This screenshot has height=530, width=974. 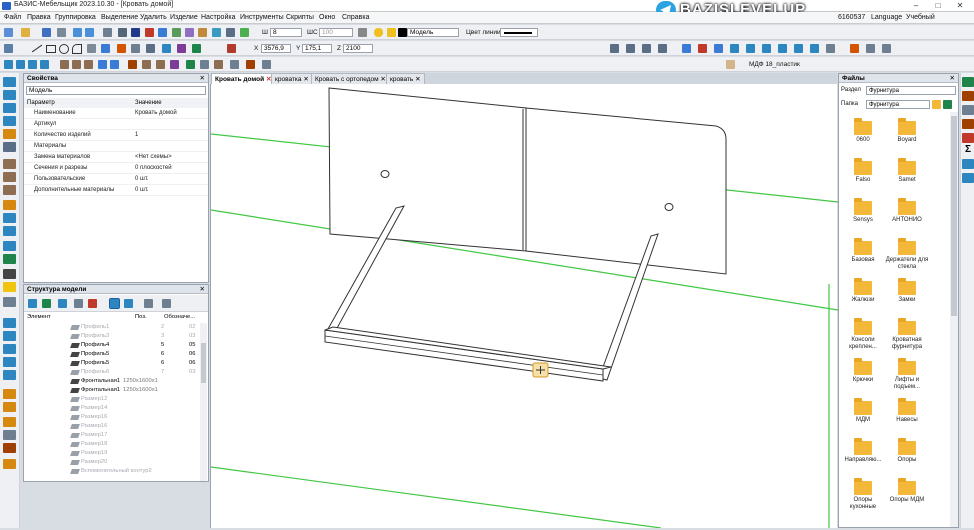 What do you see at coordinates (77, 49) in the screenshot?
I see `arc-icon` at bounding box center [77, 49].